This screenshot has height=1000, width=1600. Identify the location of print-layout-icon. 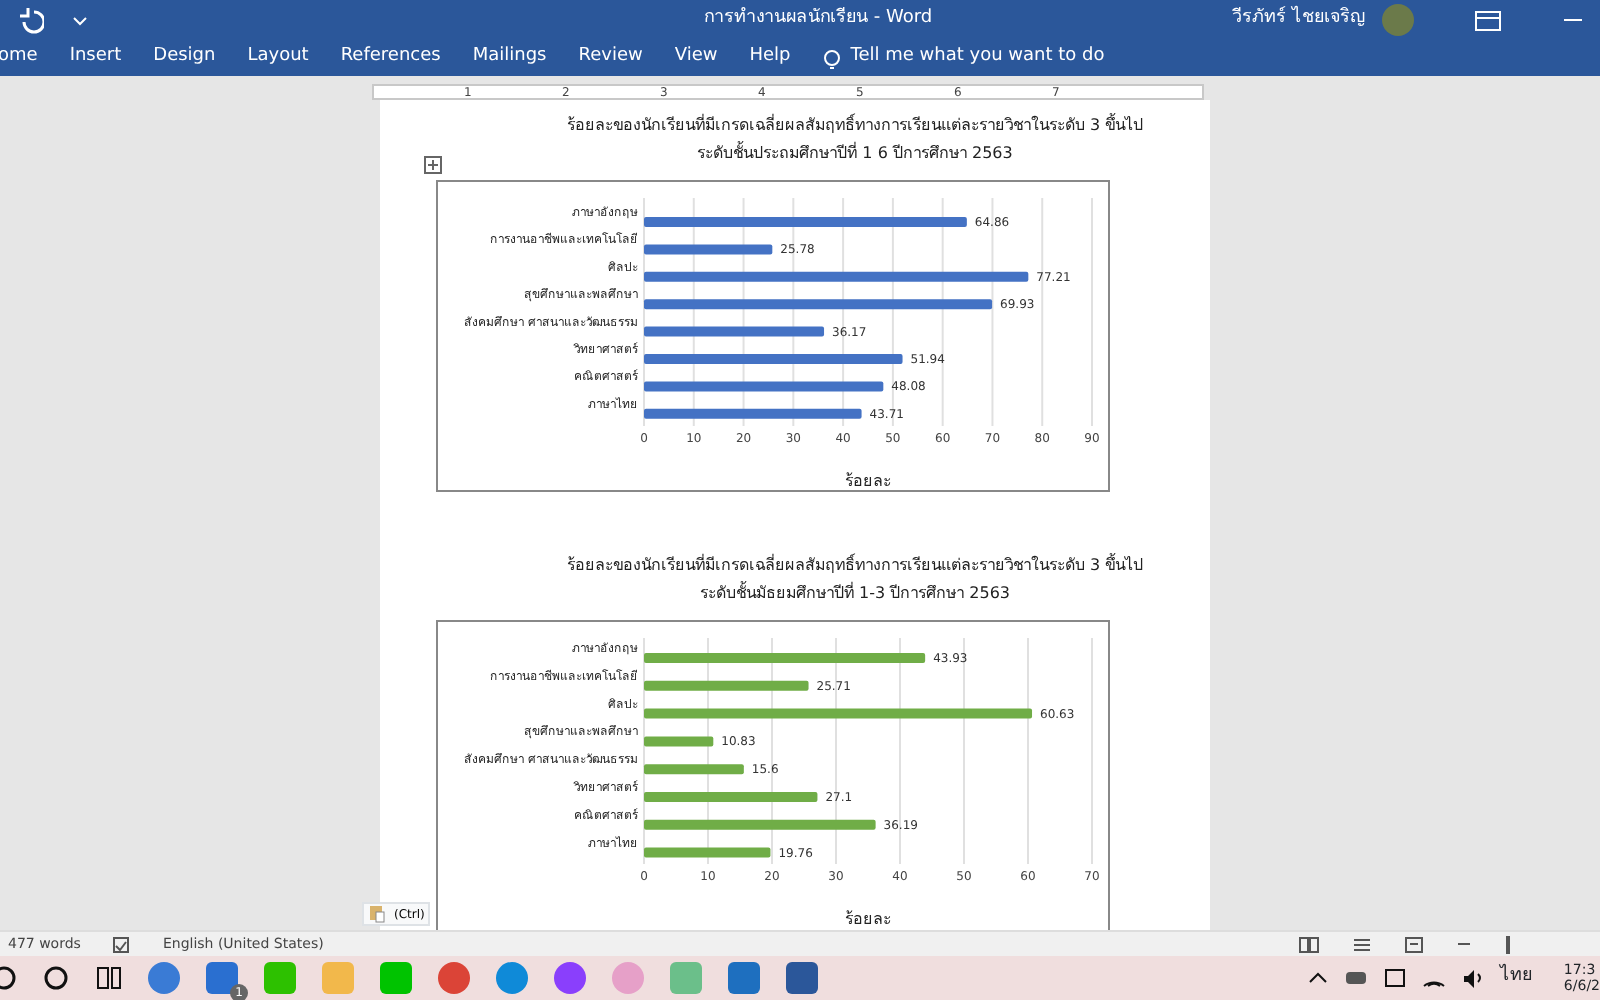
(1362, 944).